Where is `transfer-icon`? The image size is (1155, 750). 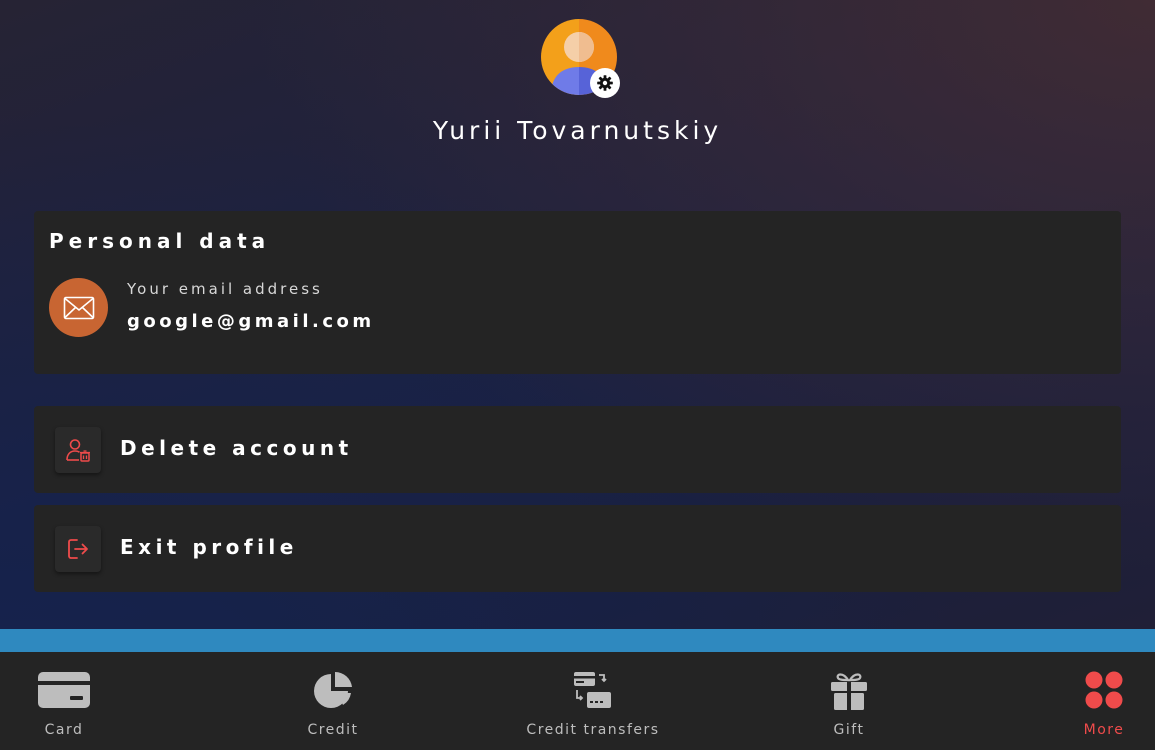 transfer-icon is located at coordinates (592, 690).